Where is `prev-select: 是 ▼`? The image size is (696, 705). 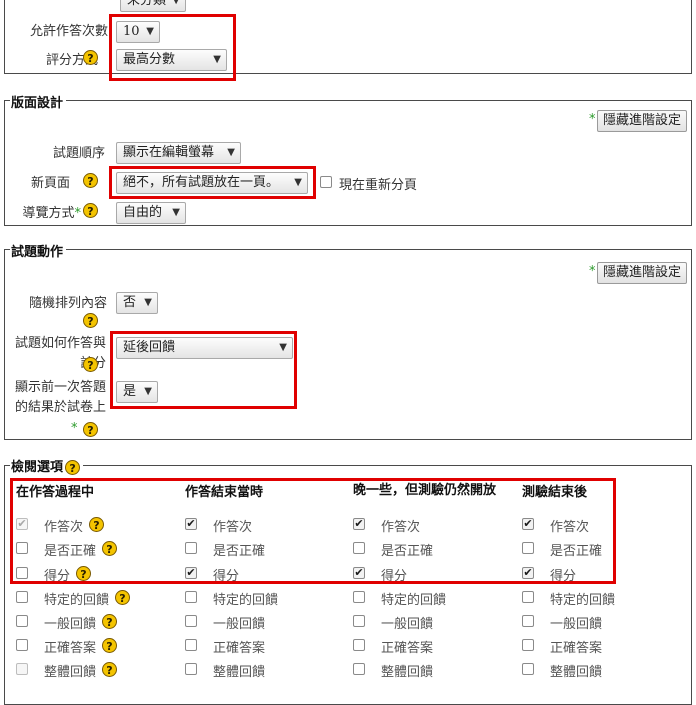
prev-select: 是 ▼ is located at coordinates (137, 392).